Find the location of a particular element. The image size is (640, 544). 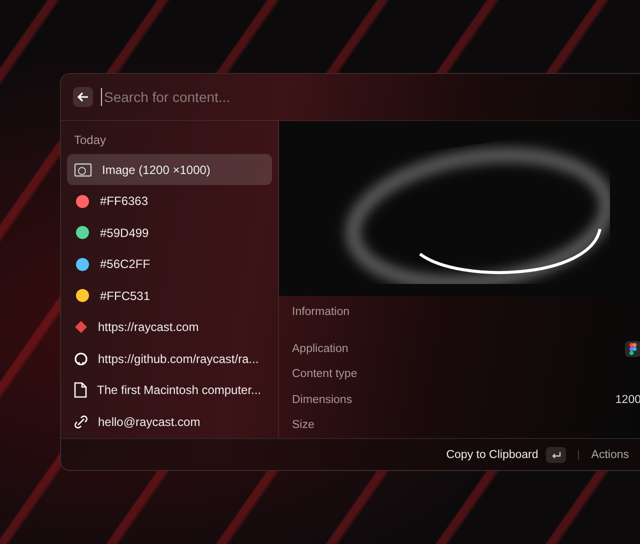

list-item: #56C2FF is located at coordinates (169, 264).